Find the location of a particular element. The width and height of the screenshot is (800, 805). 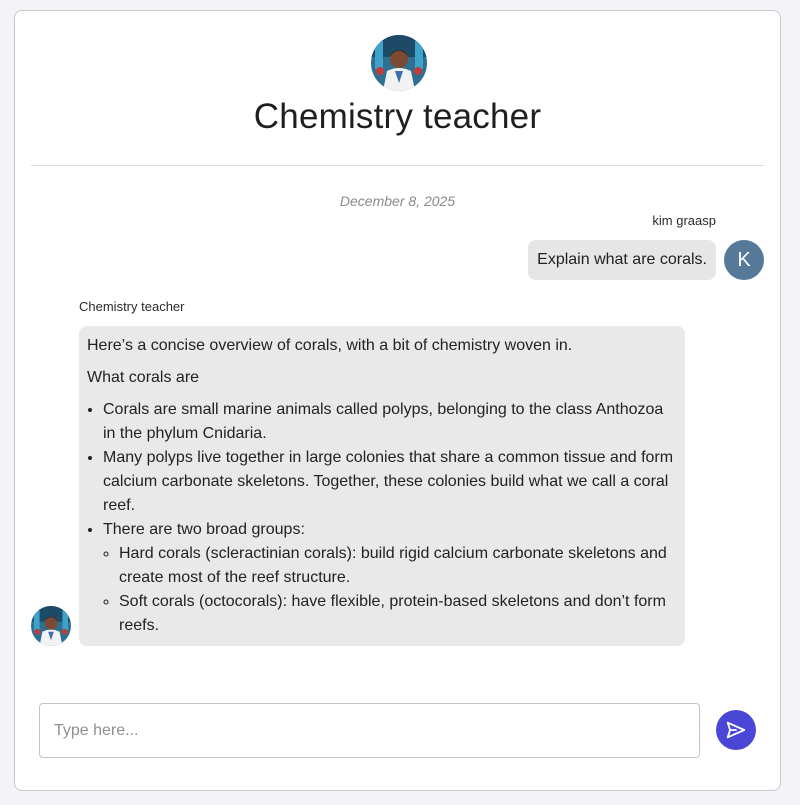

user-message-author: kim graasp is located at coordinates (684, 220).